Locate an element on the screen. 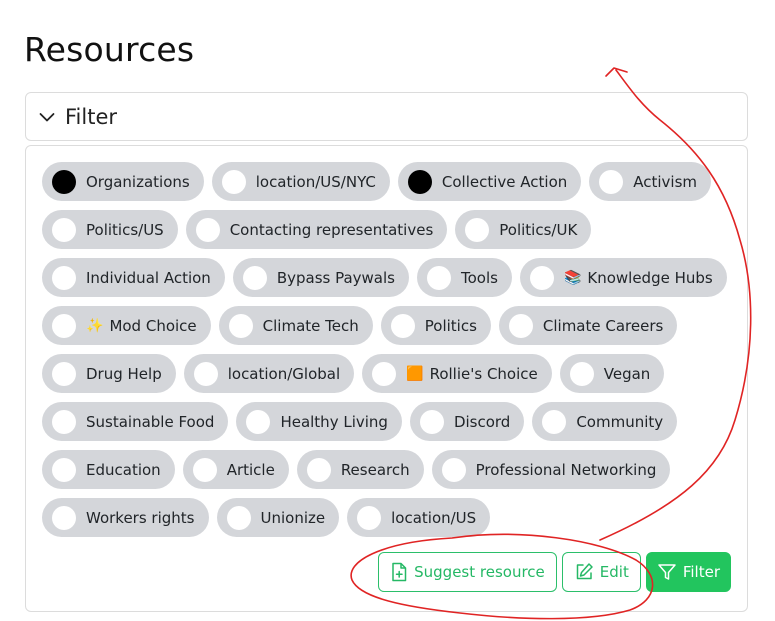 This screenshot has height=621, width=775. tag-option: Research is located at coordinates (360, 469).